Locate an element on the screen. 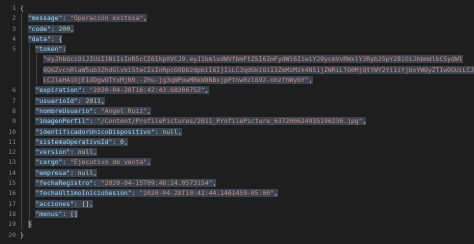 This screenshot has height=244, width=474. code-text: "acciones": [], is located at coordinates (64, 204).